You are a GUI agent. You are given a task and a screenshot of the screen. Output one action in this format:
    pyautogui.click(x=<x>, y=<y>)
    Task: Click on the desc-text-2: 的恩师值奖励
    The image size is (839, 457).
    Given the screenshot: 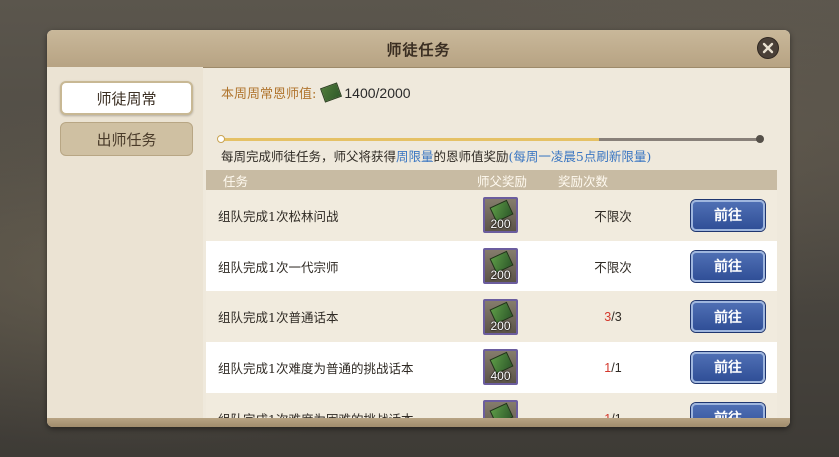 What is the action you would take?
    pyautogui.click(x=471, y=156)
    